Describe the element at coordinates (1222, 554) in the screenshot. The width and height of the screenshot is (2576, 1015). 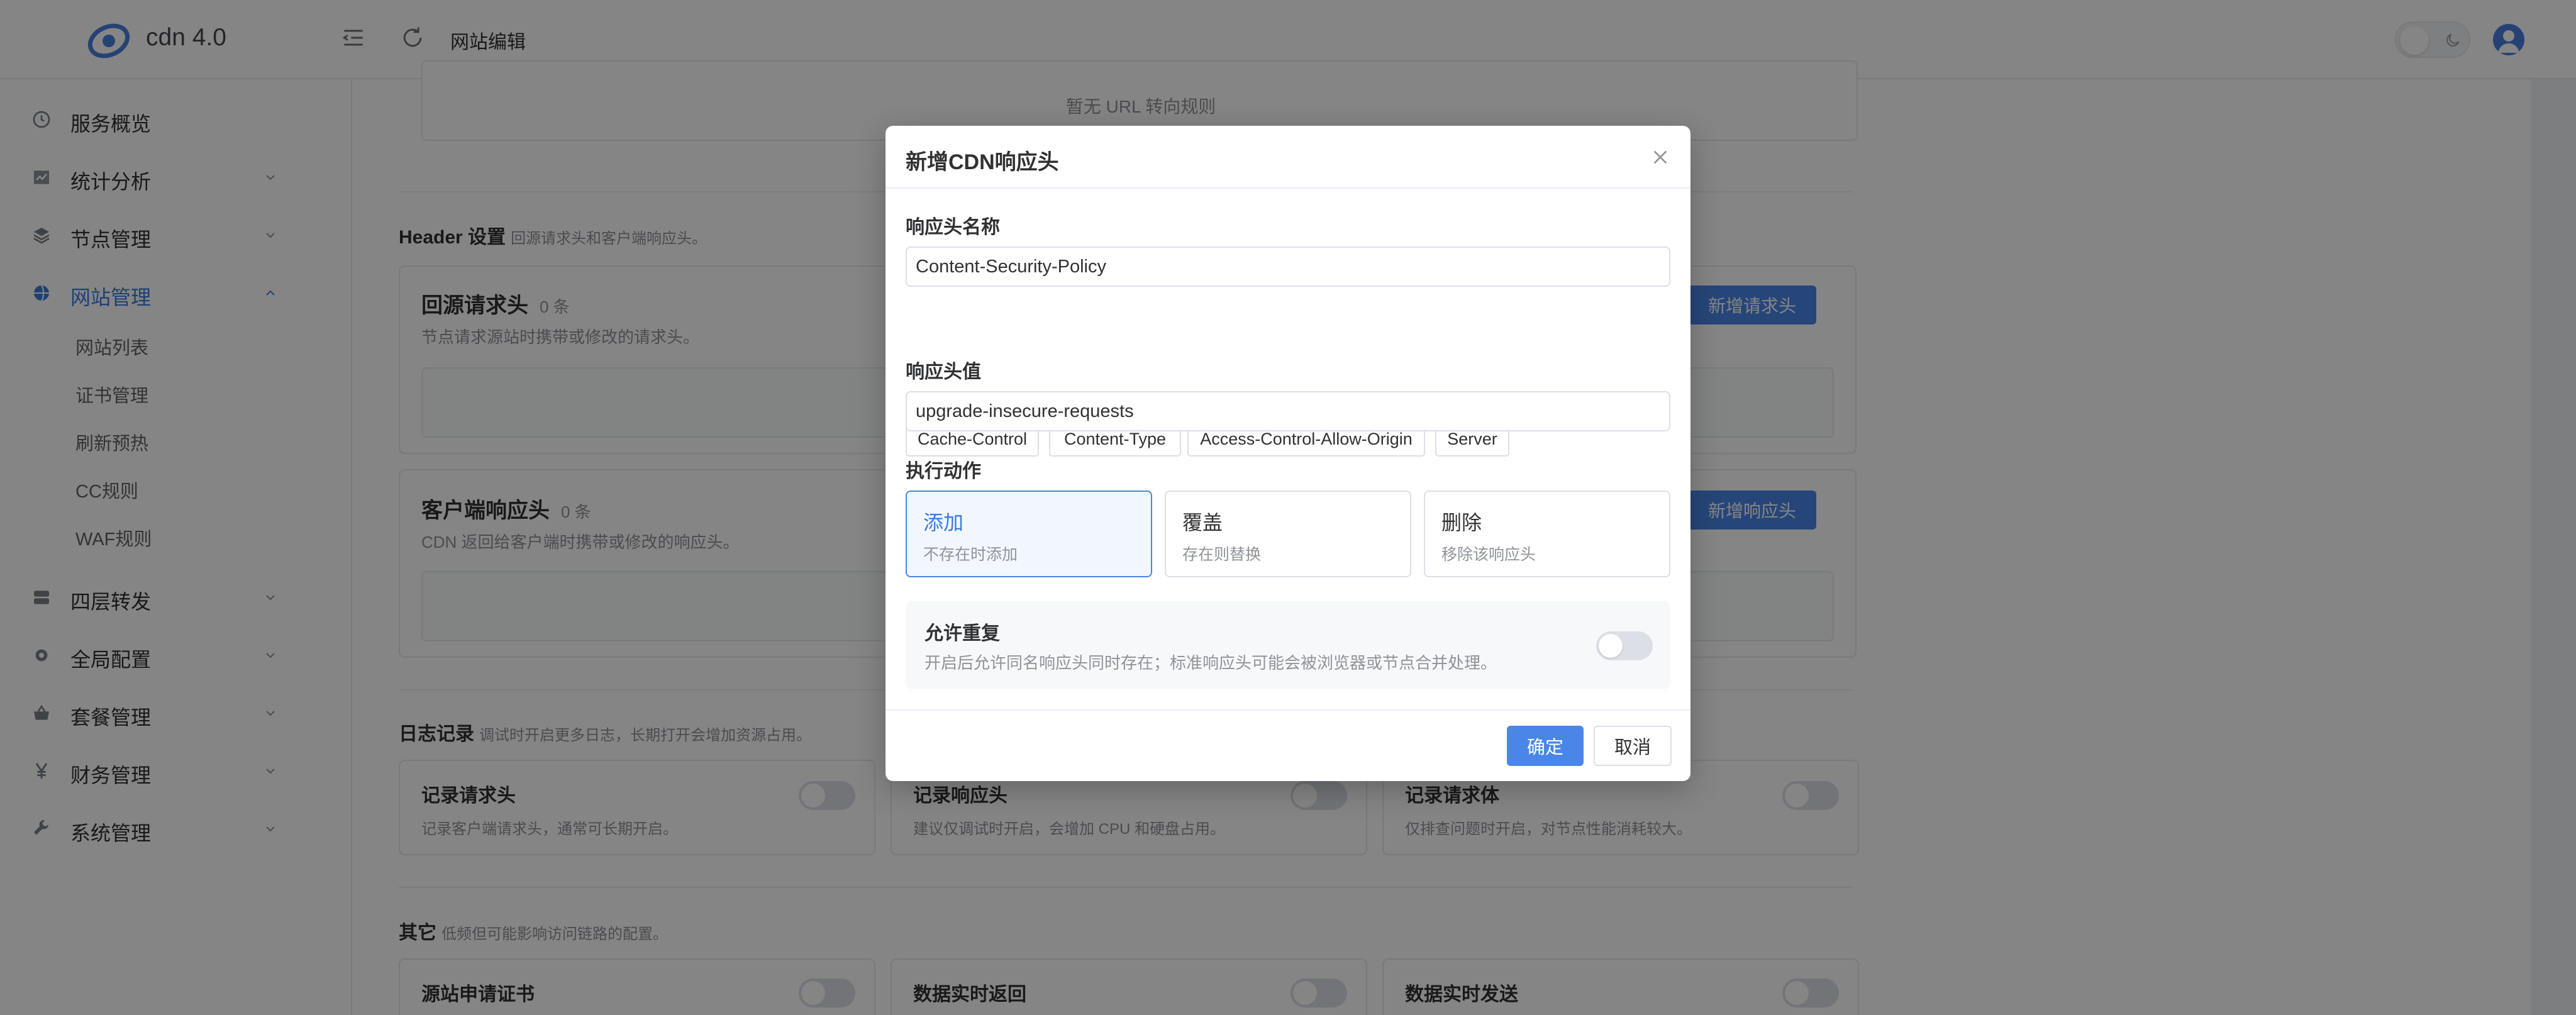
I see `action-option-desc: 存在则替换` at that location.